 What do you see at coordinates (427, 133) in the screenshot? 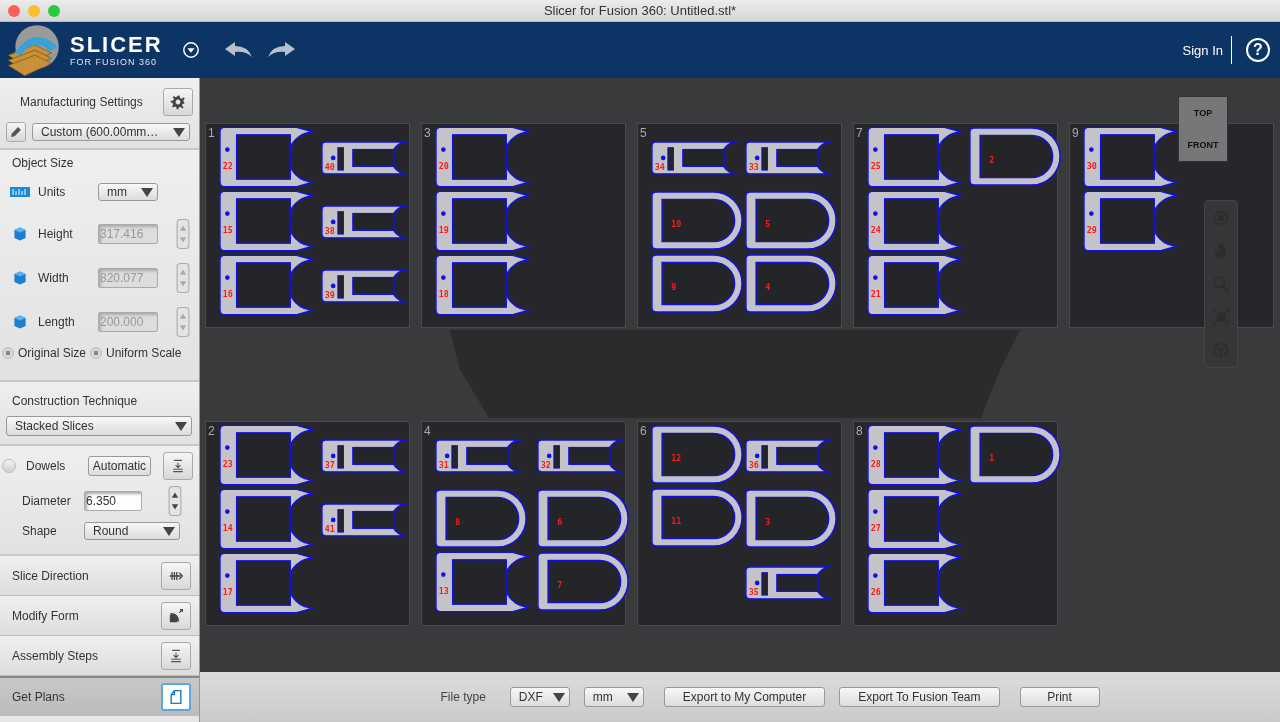
I see `sheet-number: 3` at bounding box center [427, 133].